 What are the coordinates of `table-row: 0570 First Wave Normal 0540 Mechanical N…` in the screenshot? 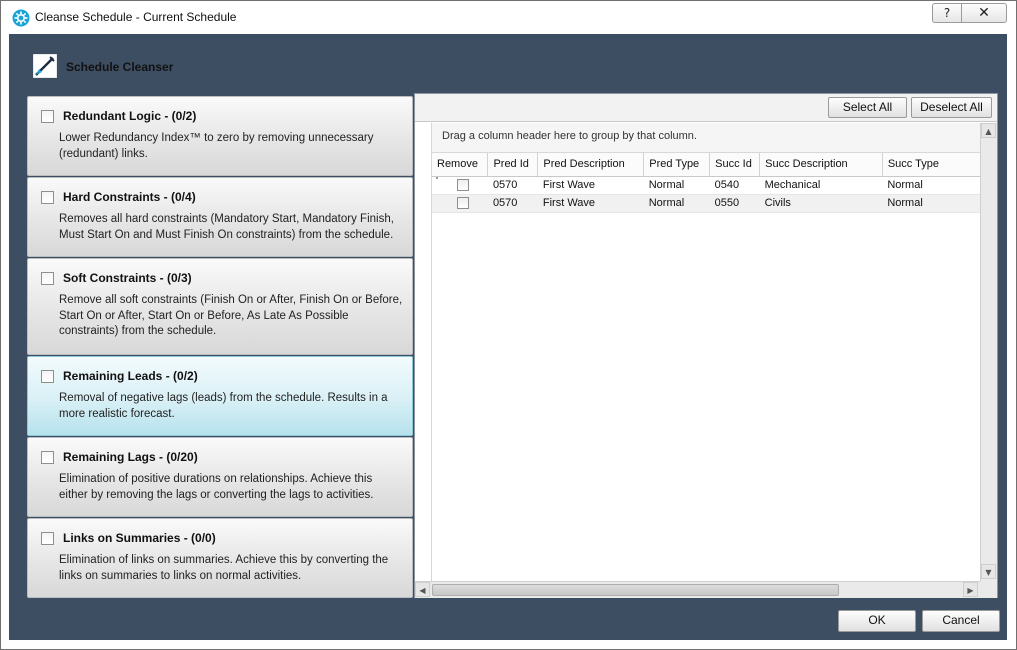 It's located at (706, 185).